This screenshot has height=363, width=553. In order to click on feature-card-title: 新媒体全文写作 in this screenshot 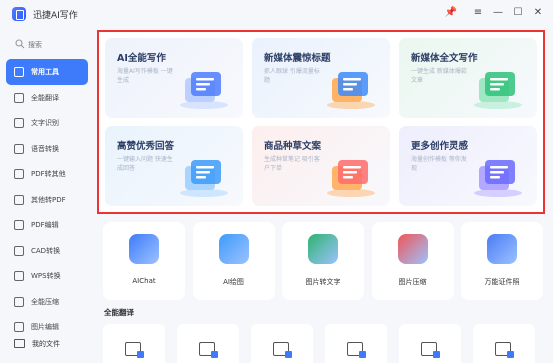, I will do `click(444, 58)`.